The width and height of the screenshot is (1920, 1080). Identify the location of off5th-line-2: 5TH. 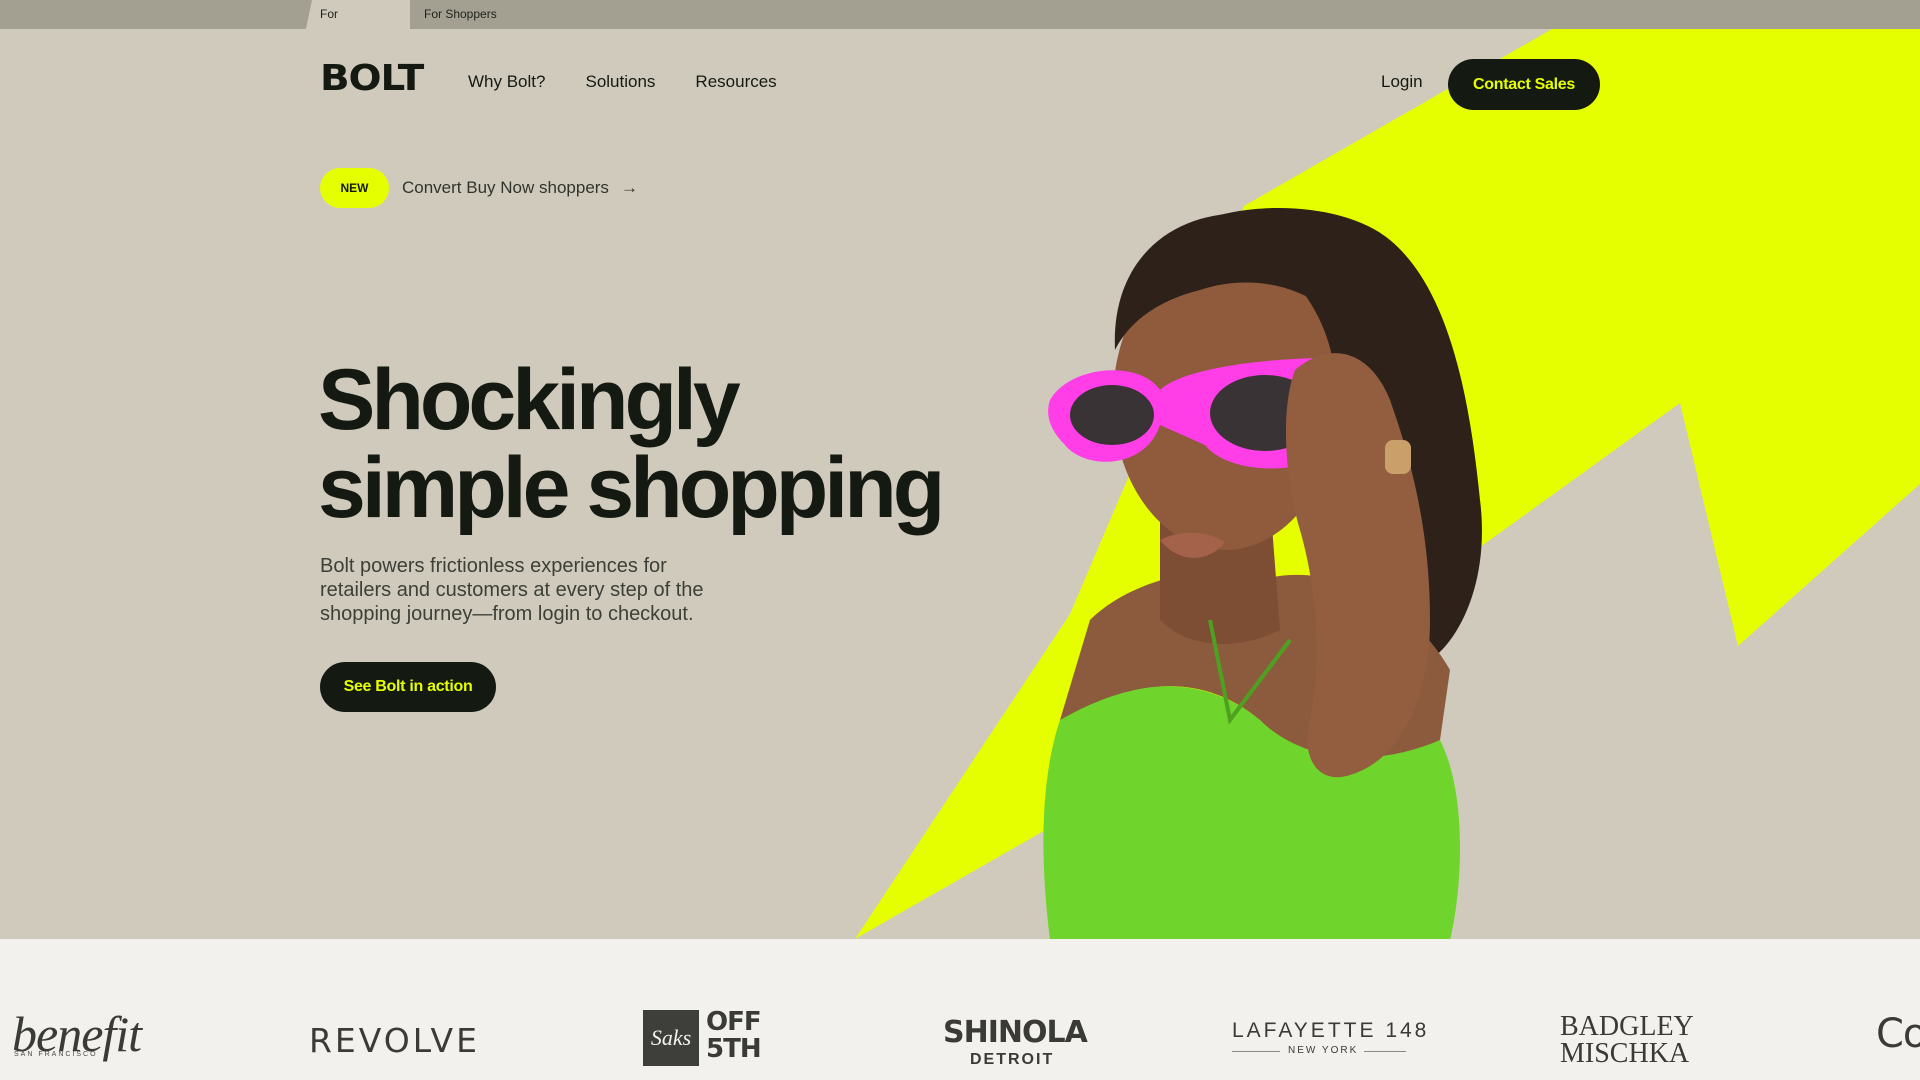
(734, 1049).